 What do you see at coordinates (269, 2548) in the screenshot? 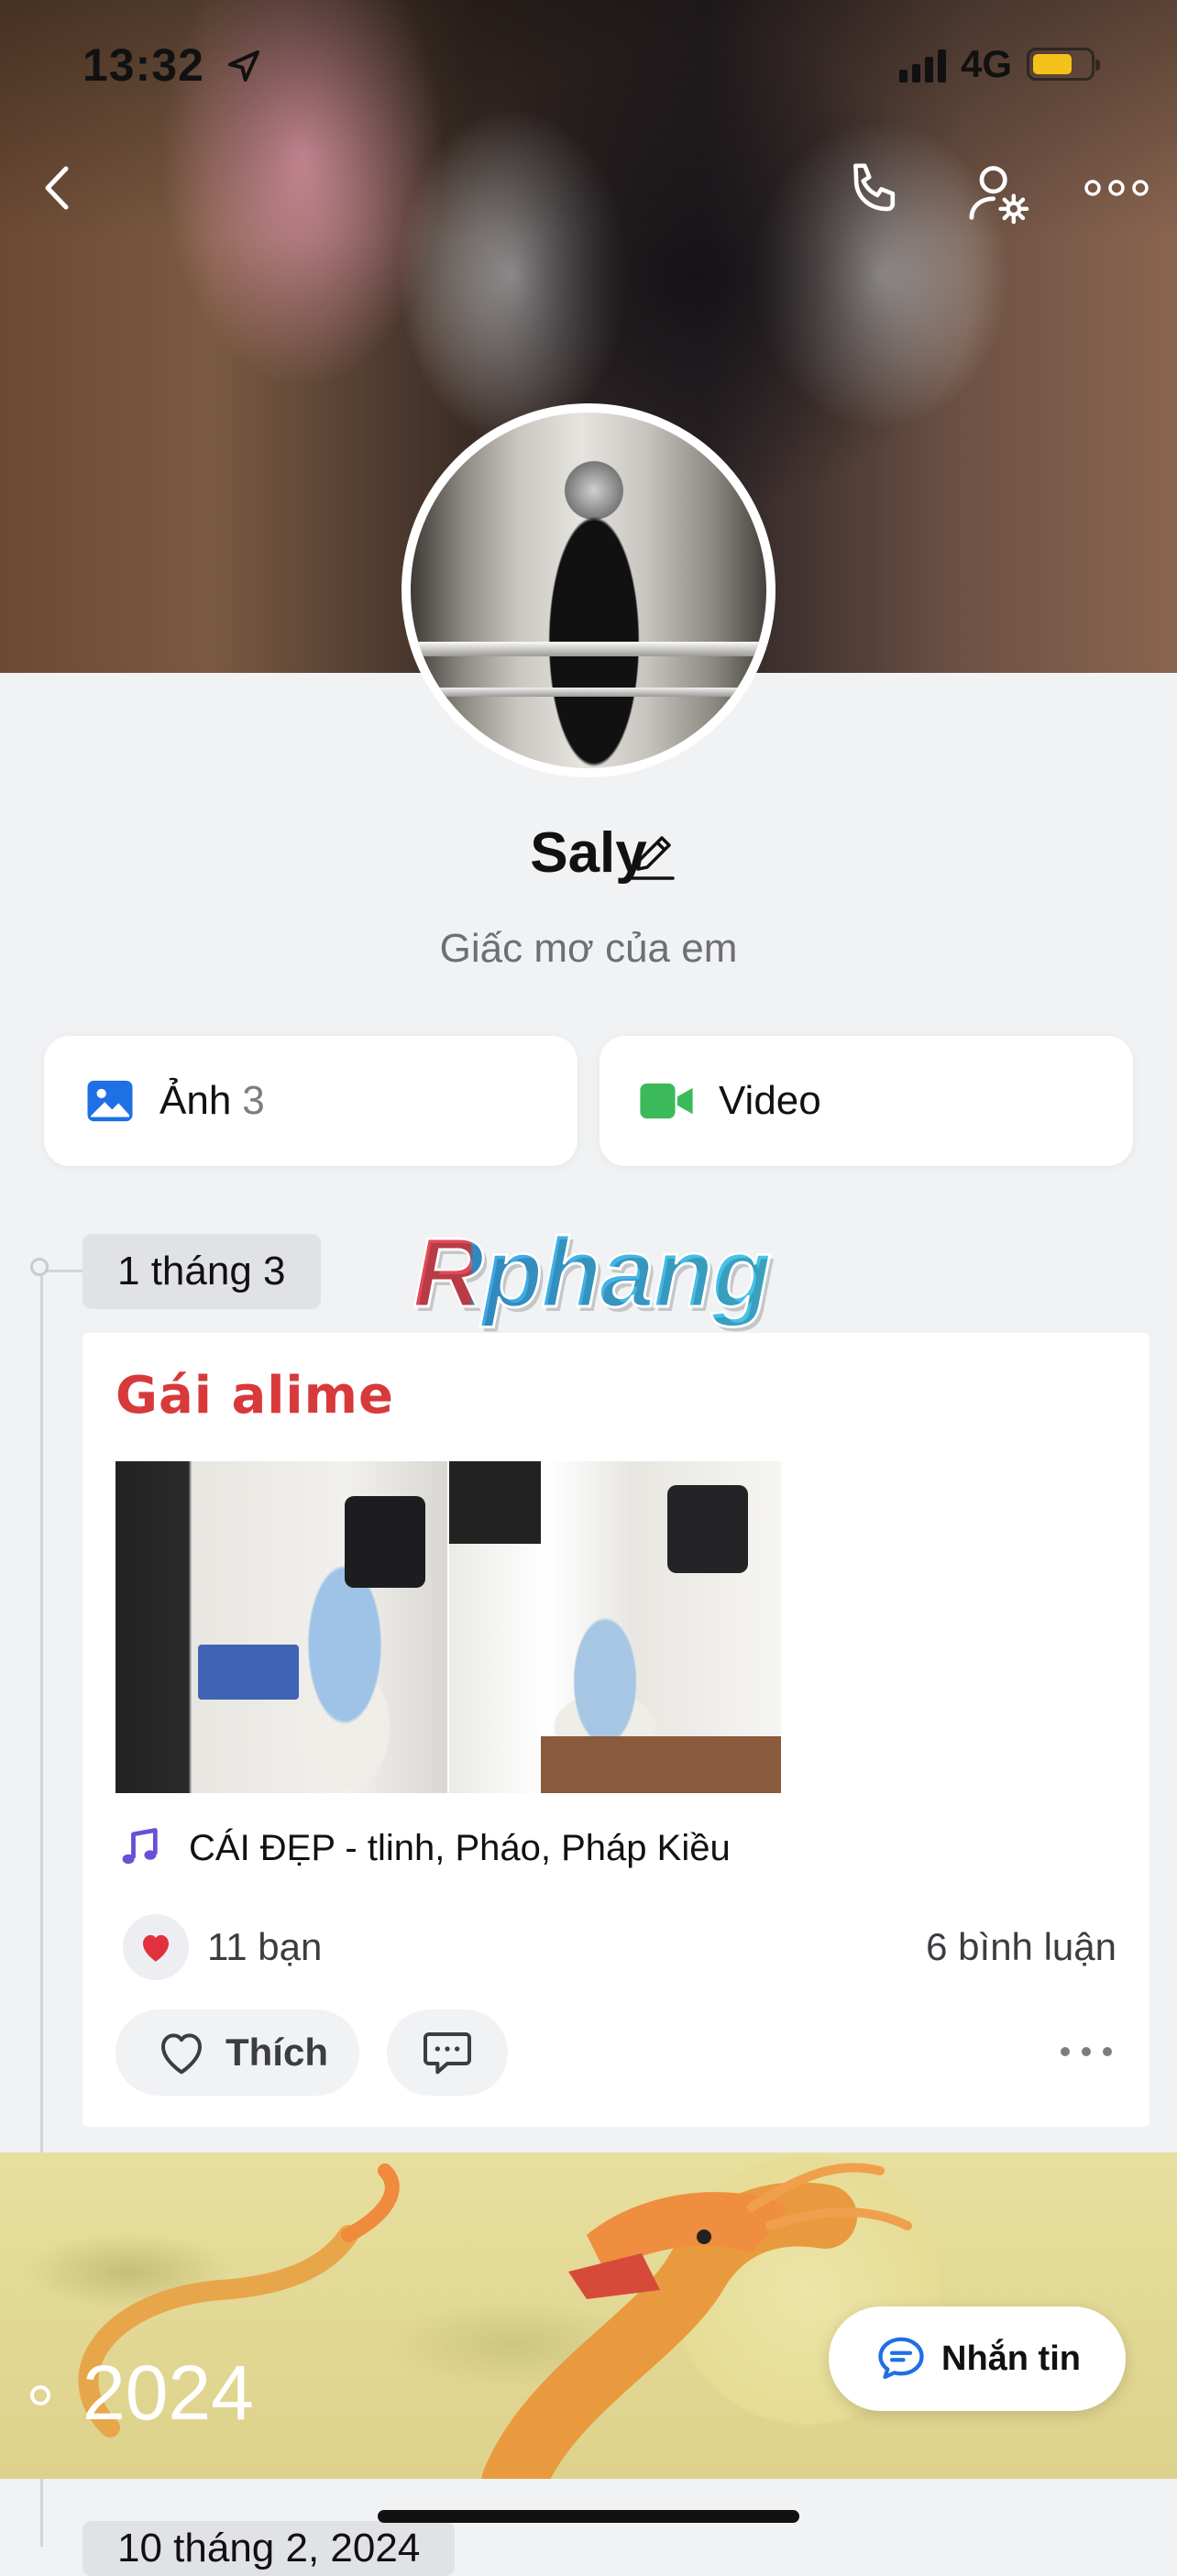
I see `date-chip: 10 tháng 2, 2024` at bounding box center [269, 2548].